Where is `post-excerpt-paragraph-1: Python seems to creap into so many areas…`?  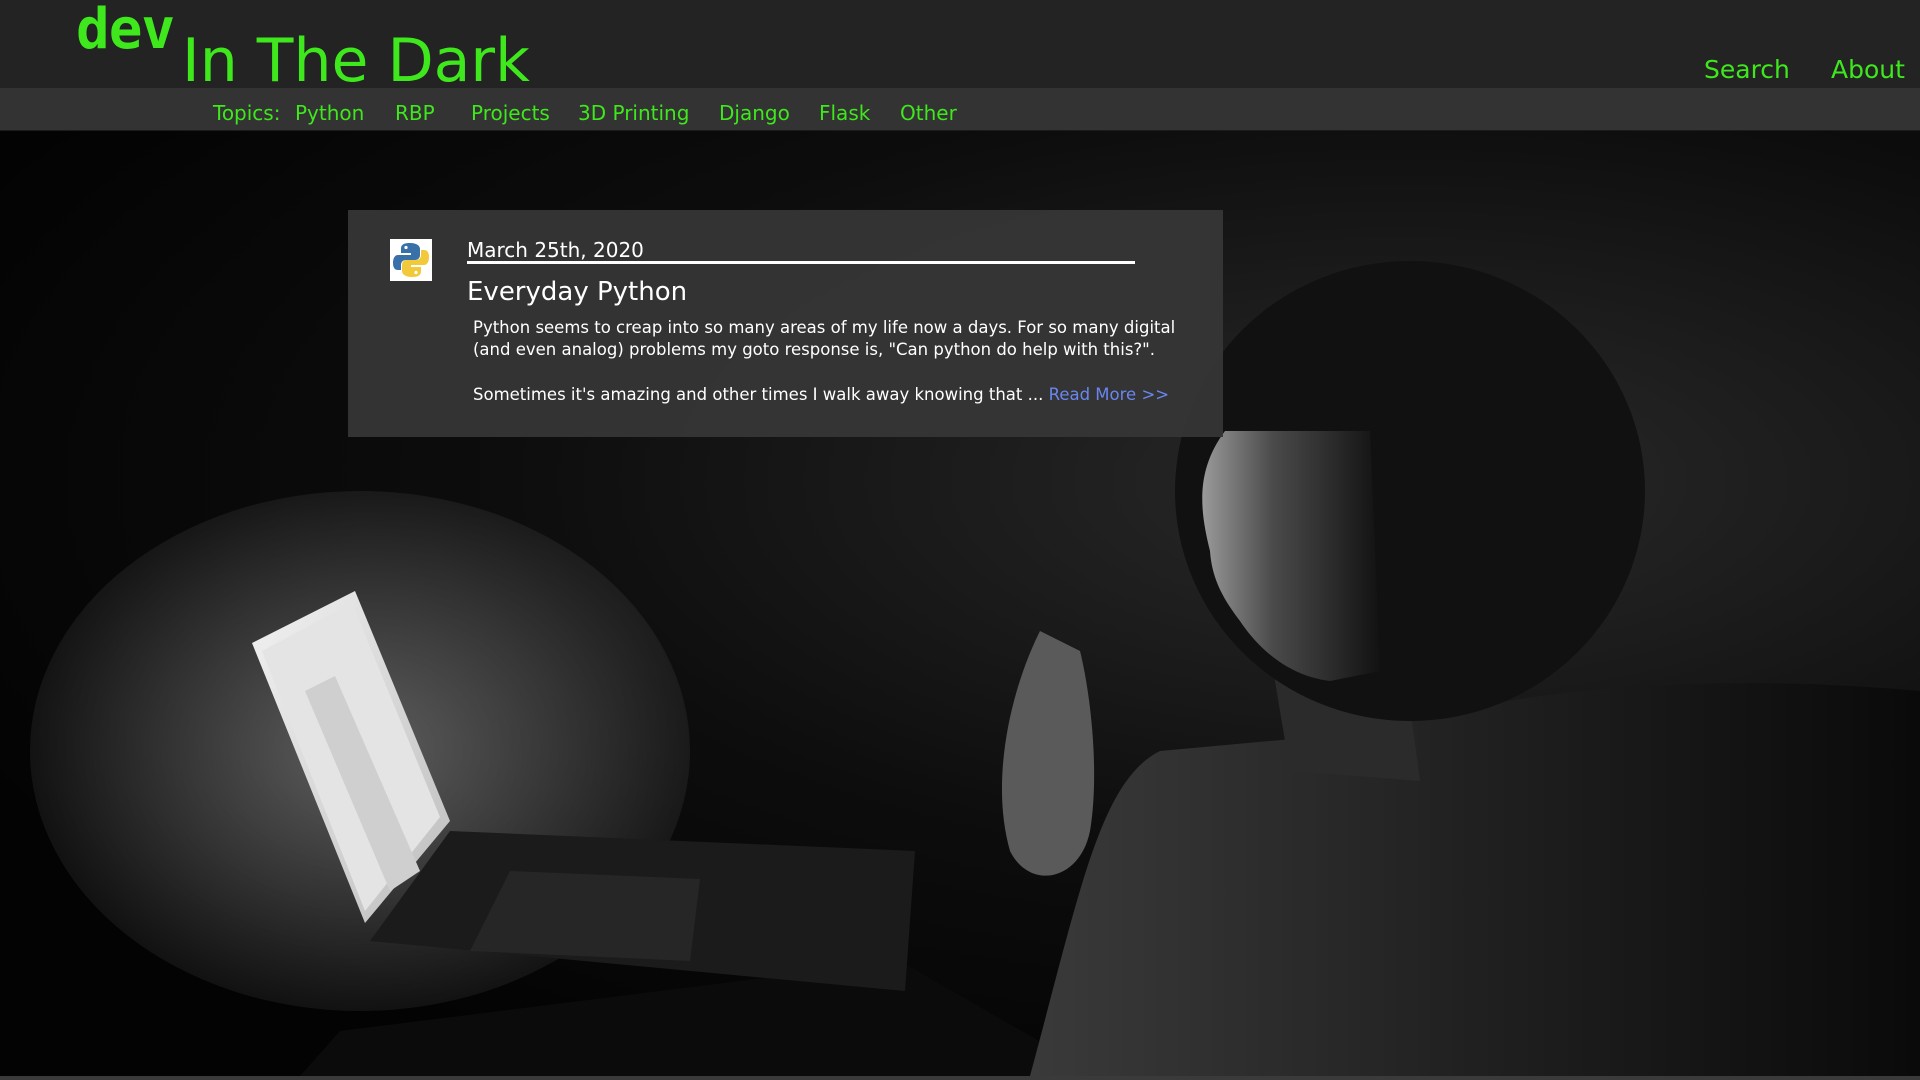
post-excerpt-paragraph-1: Python seems to creap into so many areas… is located at coordinates (824, 338).